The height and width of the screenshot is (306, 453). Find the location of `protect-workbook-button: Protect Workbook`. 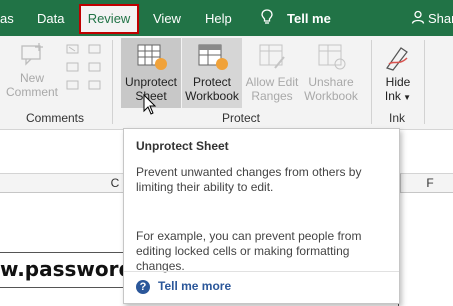

protect-workbook-button: Protect Workbook is located at coordinates (212, 73).